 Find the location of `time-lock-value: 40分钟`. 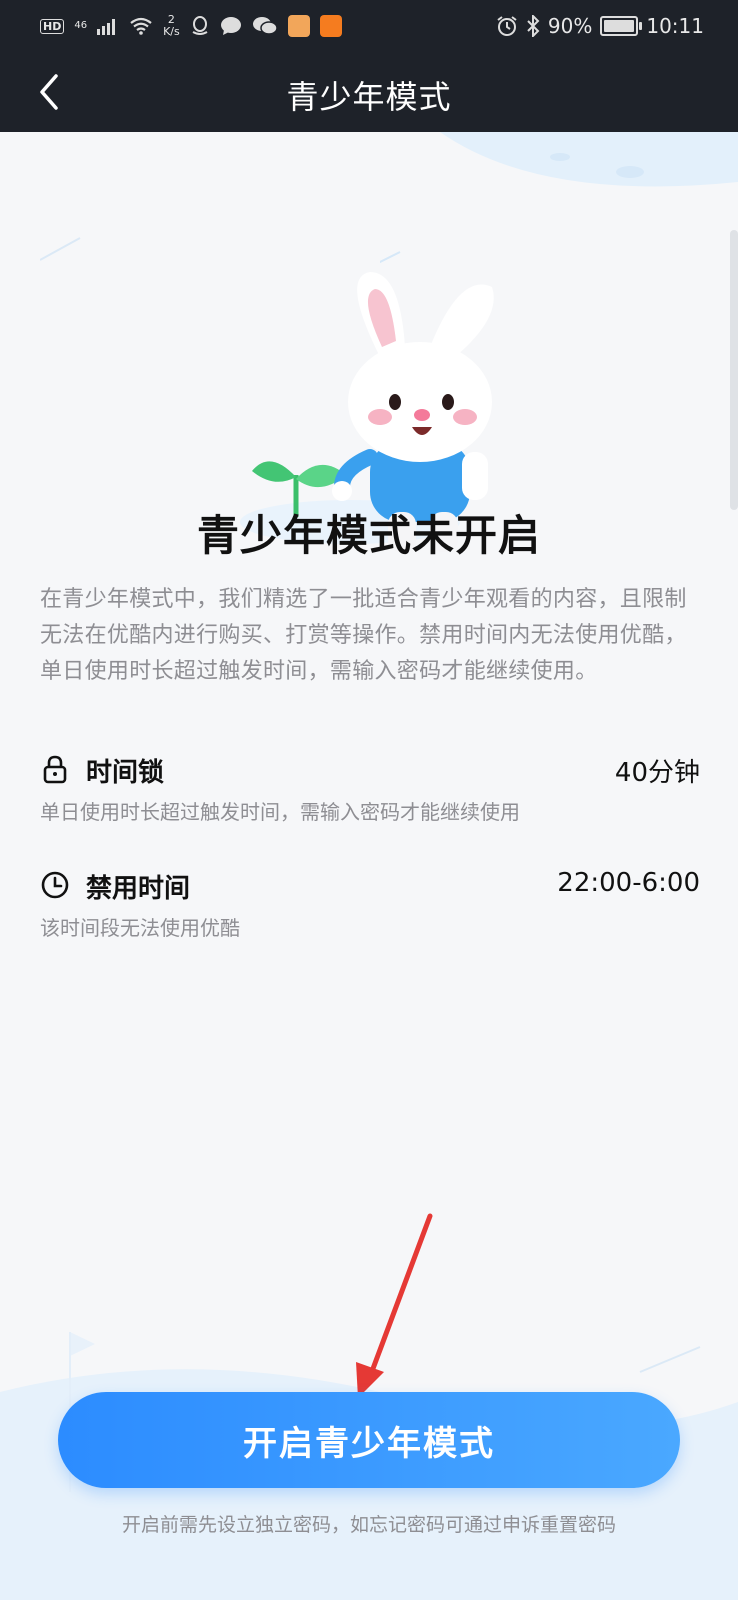

time-lock-value: 40分钟 is located at coordinates (657, 773).